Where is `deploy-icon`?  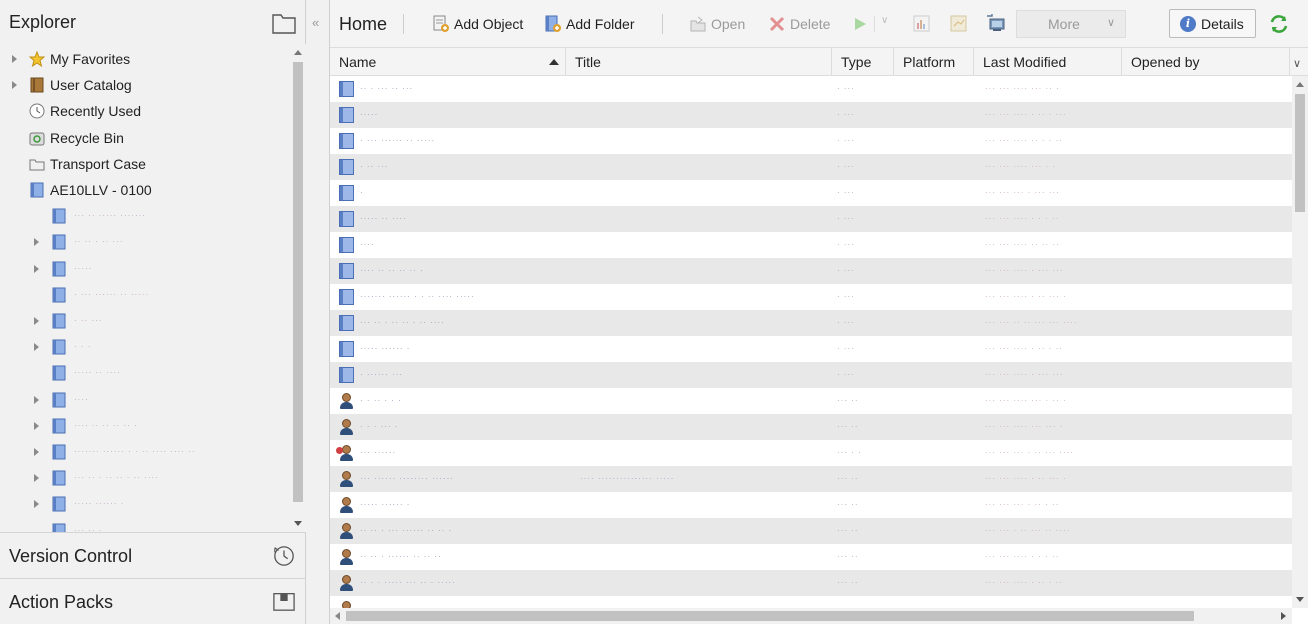
deploy-icon is located at coordinates (996, 23).